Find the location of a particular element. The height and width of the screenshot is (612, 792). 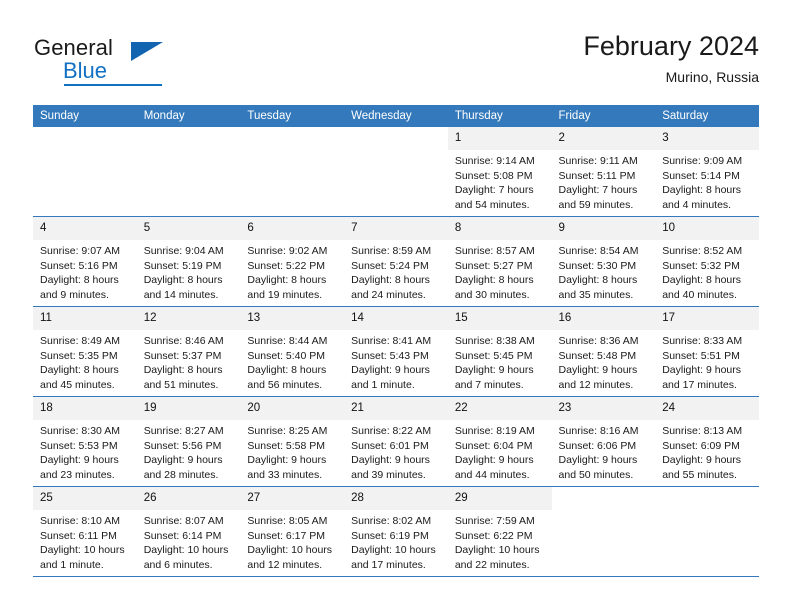

general-blue-logo: General Blue is located at coordinates (133, 59).